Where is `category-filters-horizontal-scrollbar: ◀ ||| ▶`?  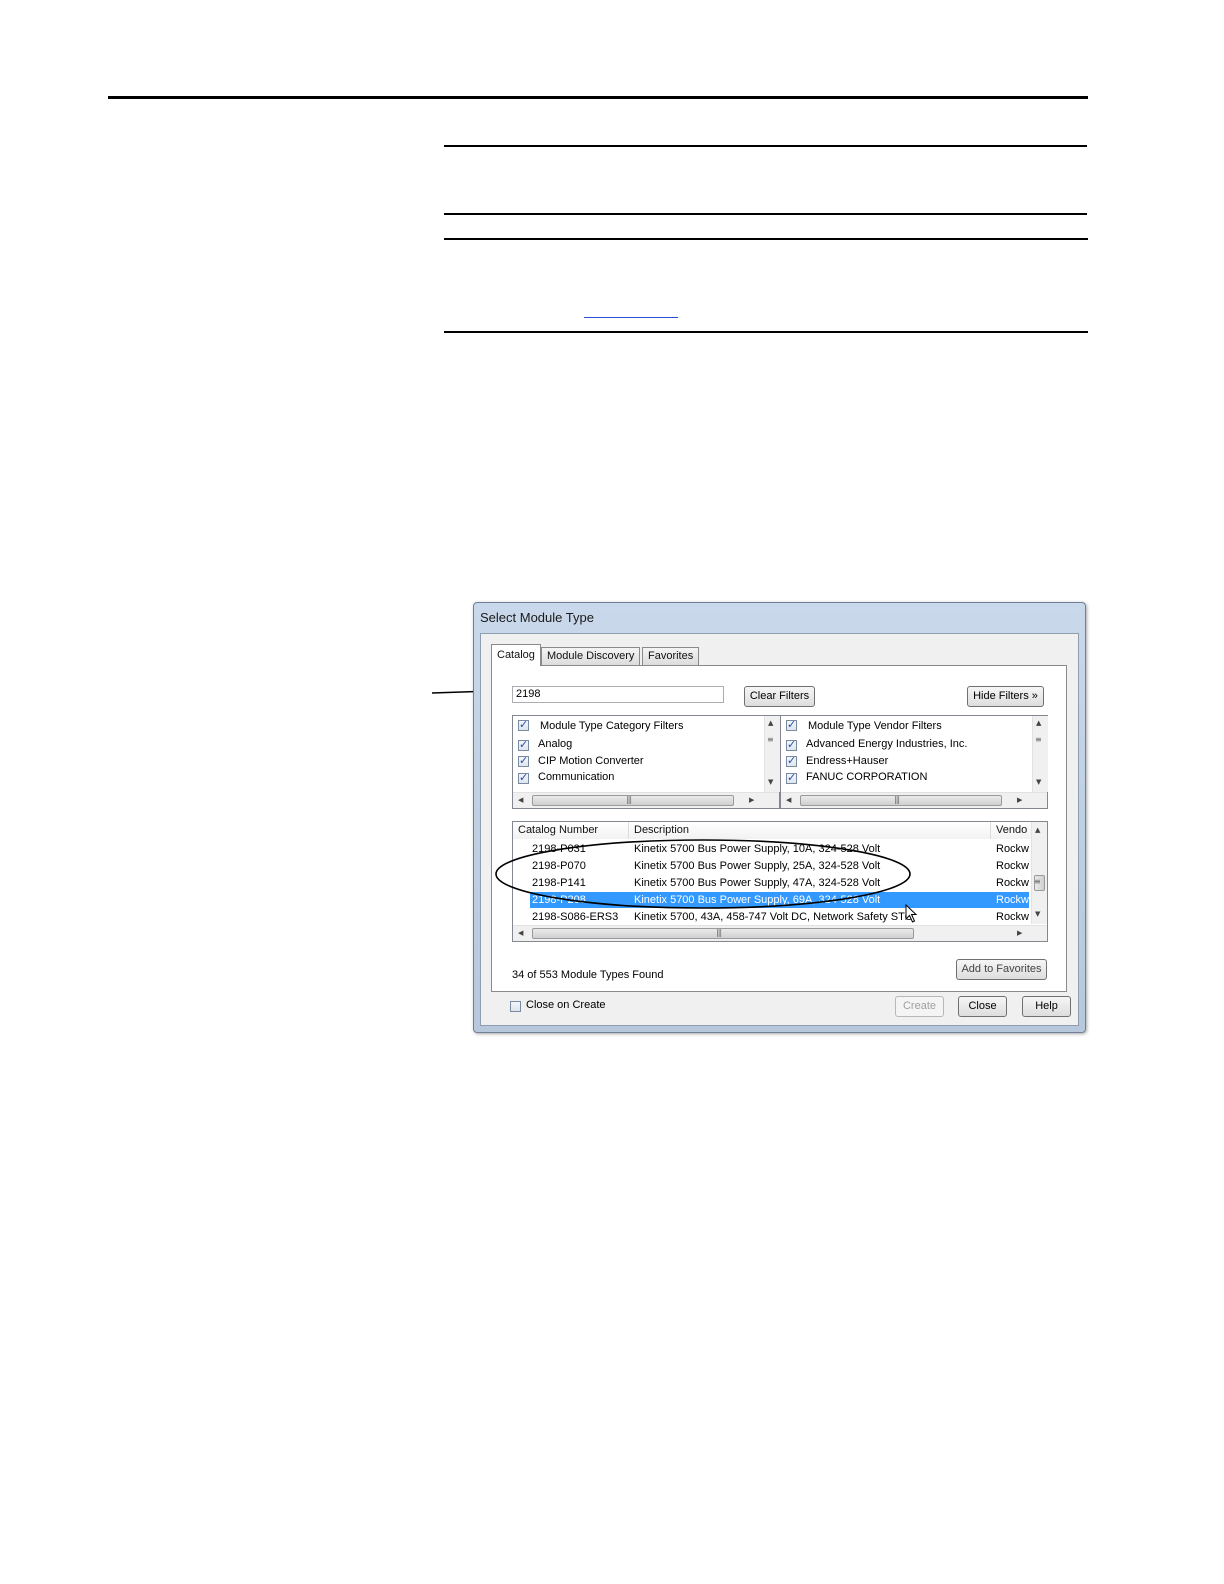 category-filters-horizontal-scrollbar: ◀ ||| ▶ is located at coordinates (646, 800).